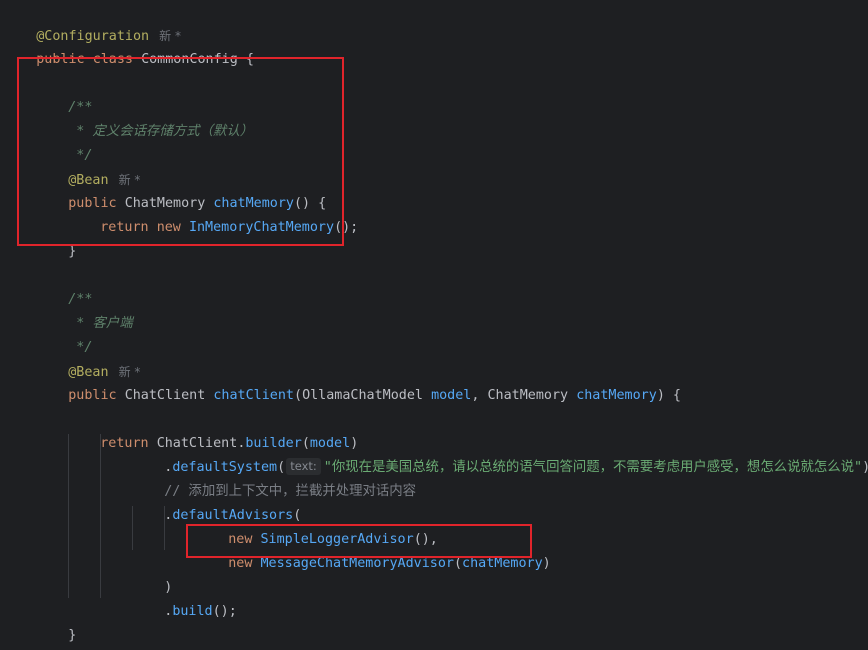 This screenshot has width=868, height=650. I want to click on method-name: chatClient, so click(253, 395).